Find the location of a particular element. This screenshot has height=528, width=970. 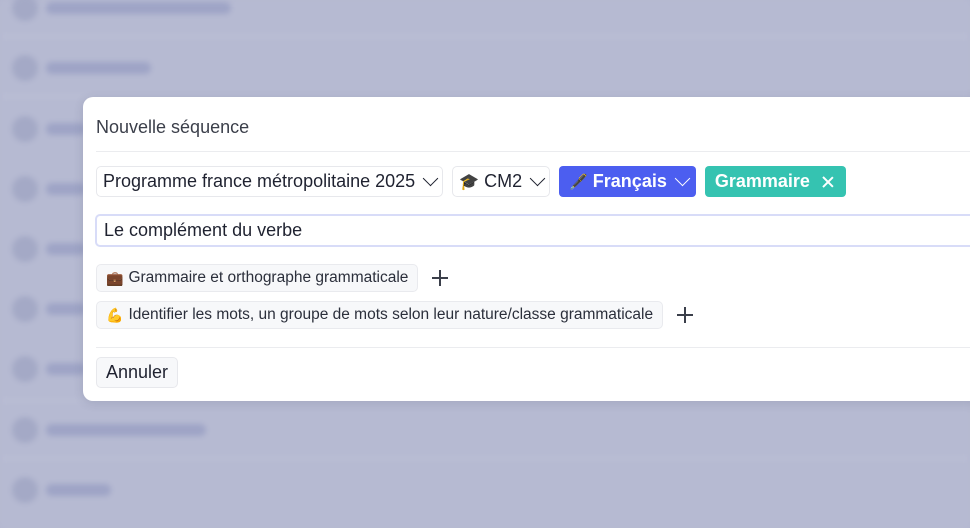

level-select: 🎓 CM2 is located at coordinates (501, 181).